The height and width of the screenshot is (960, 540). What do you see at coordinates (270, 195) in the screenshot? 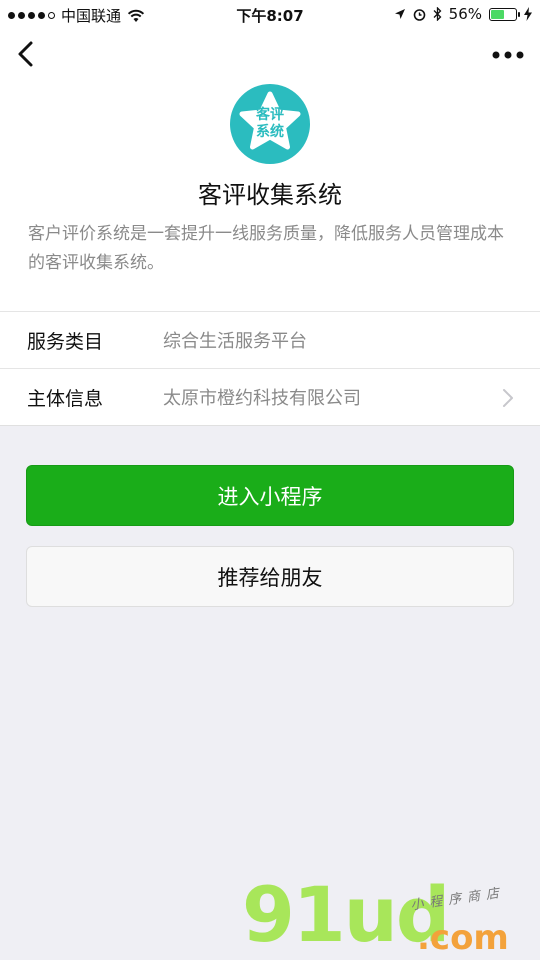
I see `app-title: 客评收集系统` at bounding box center [270, 195].